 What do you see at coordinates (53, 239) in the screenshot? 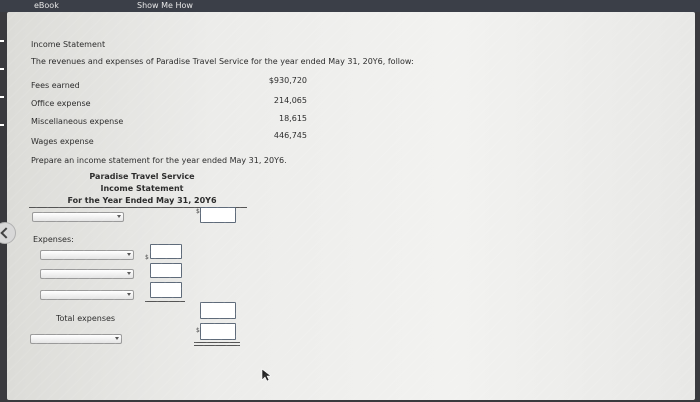
I see `expenses-label: Expenses:` at bounding box center [53, 239].